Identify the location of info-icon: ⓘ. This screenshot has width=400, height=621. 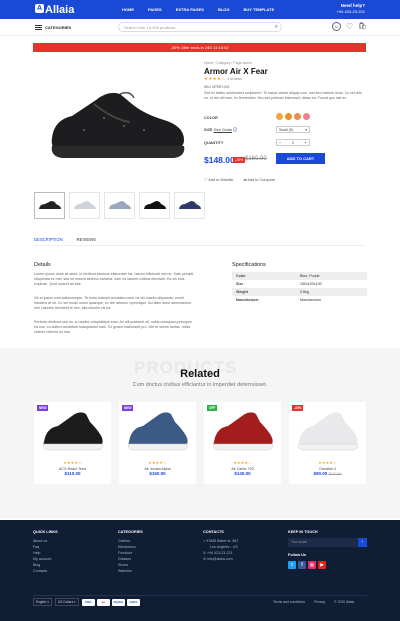
(235, 130).